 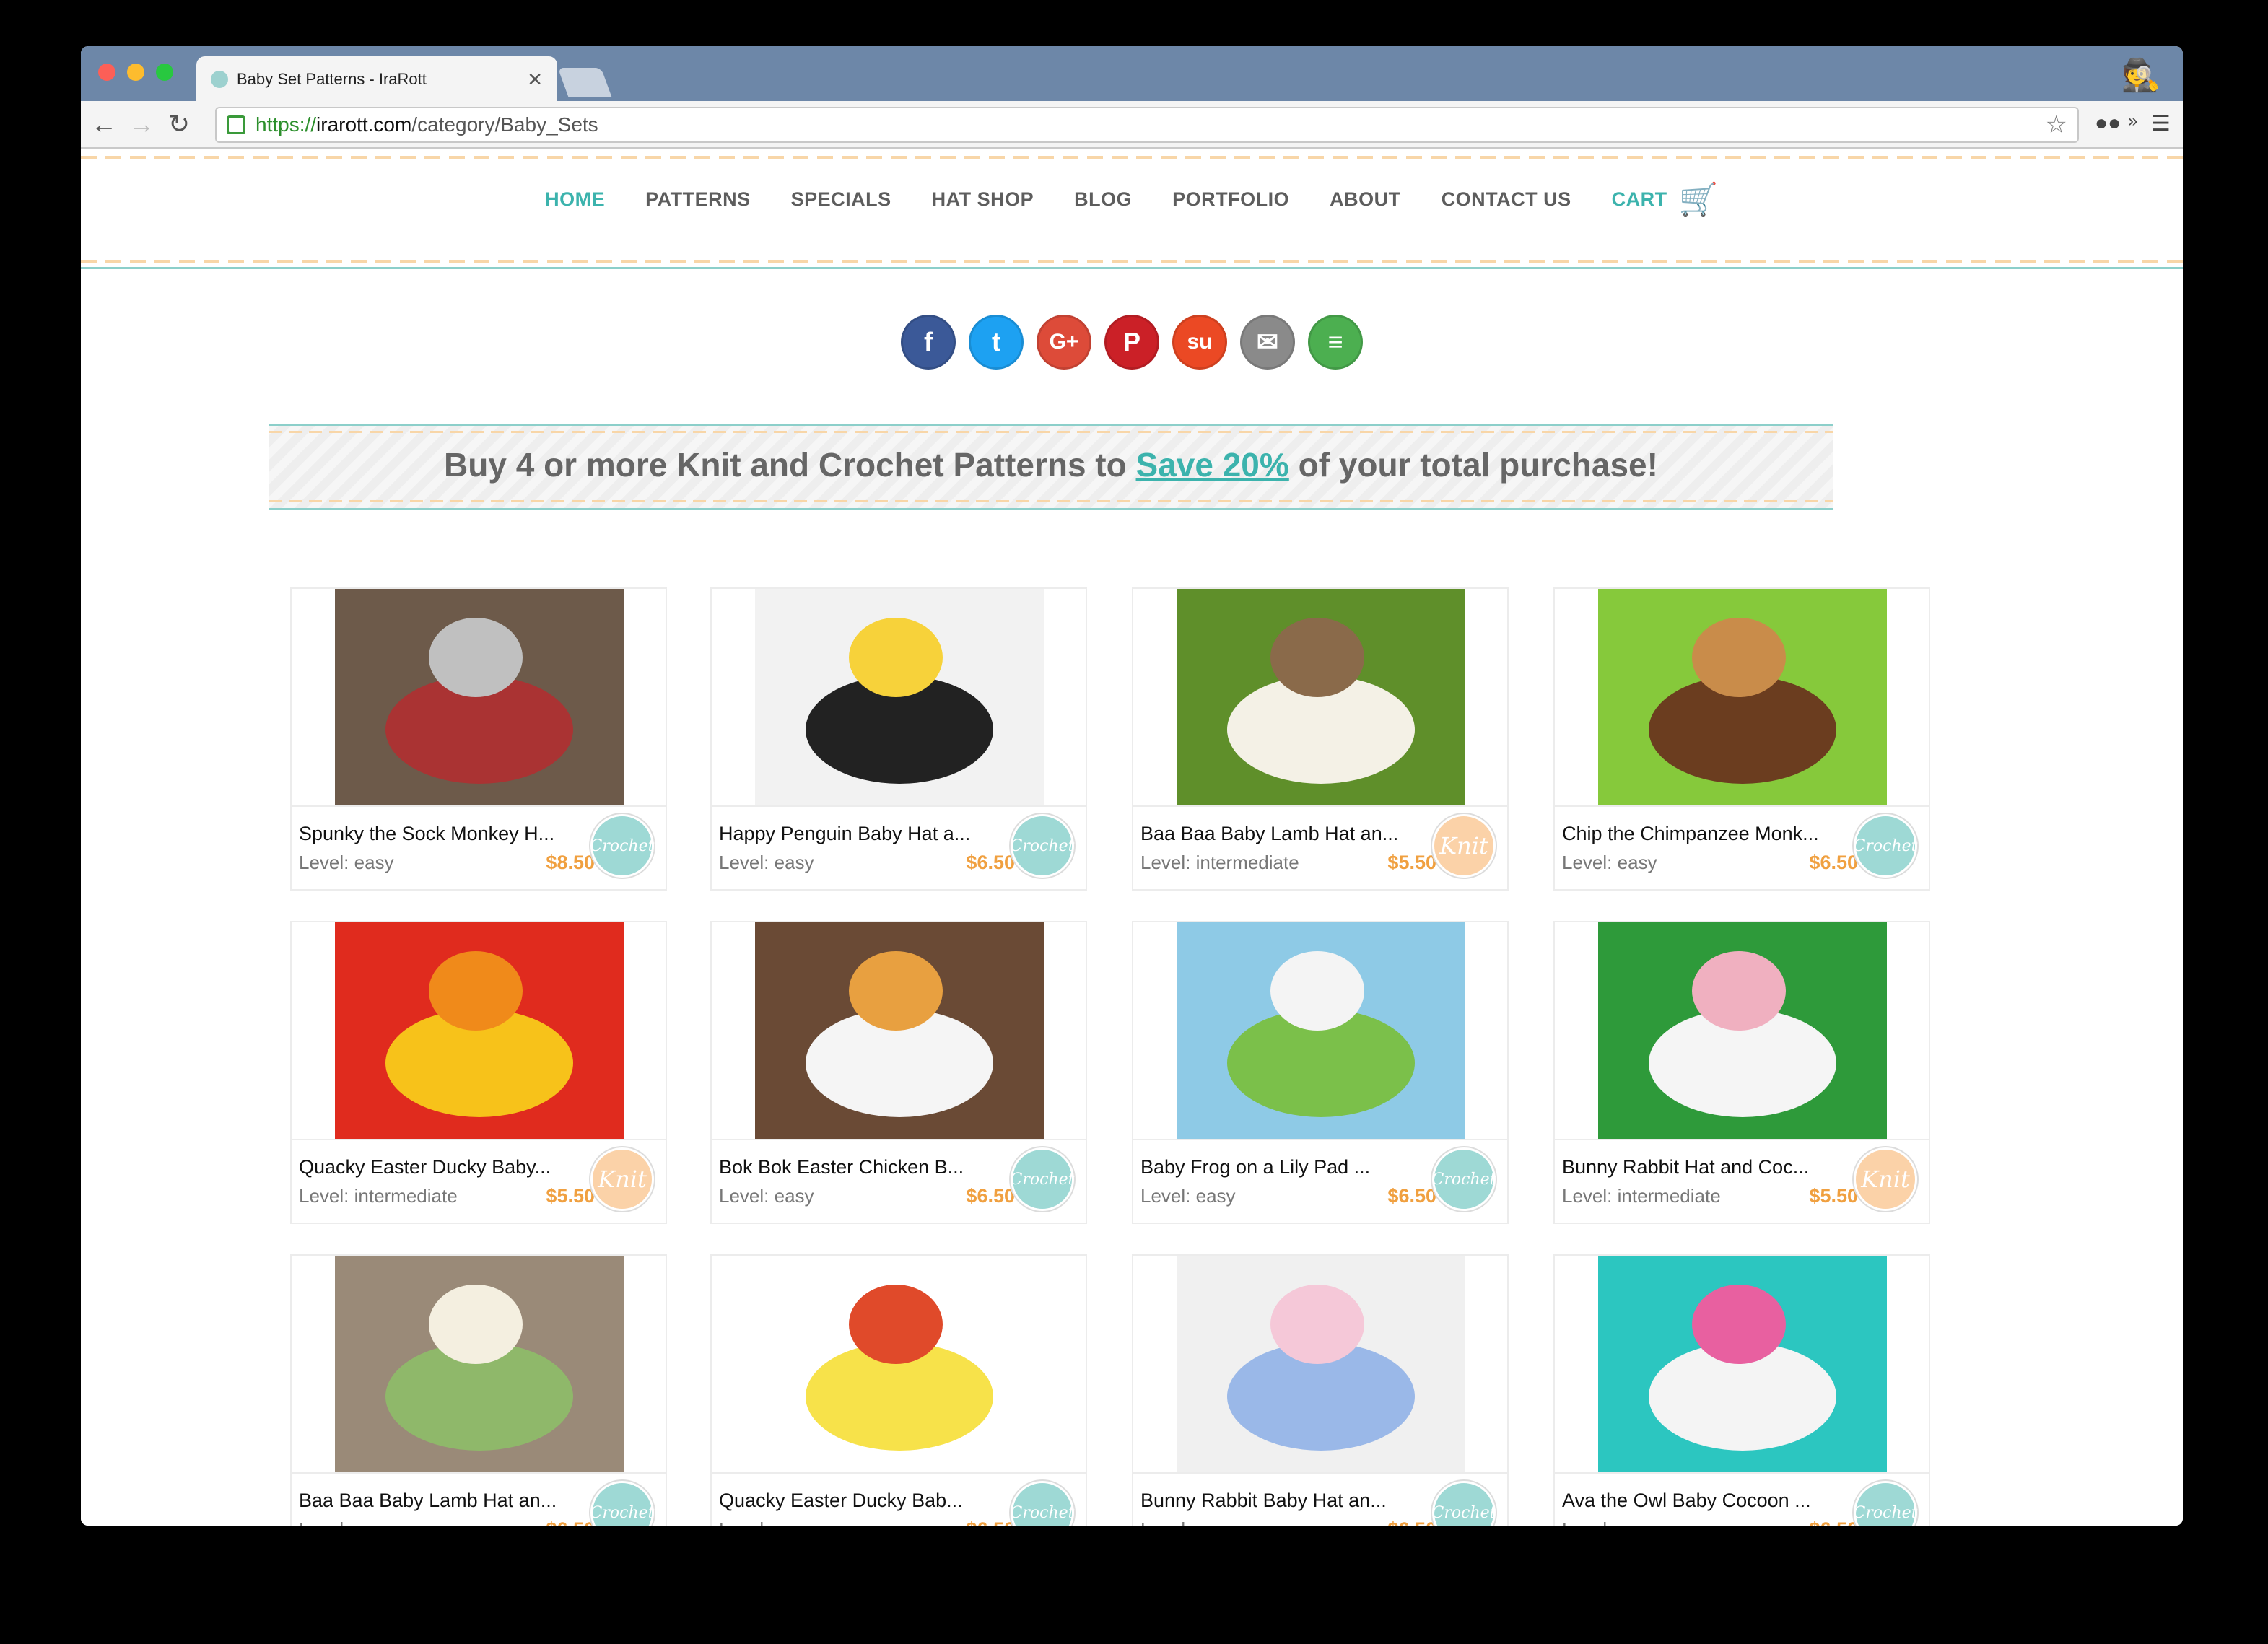 I want to click on nav-contact-us: CONTACT US, so click(x=1506, y=200).